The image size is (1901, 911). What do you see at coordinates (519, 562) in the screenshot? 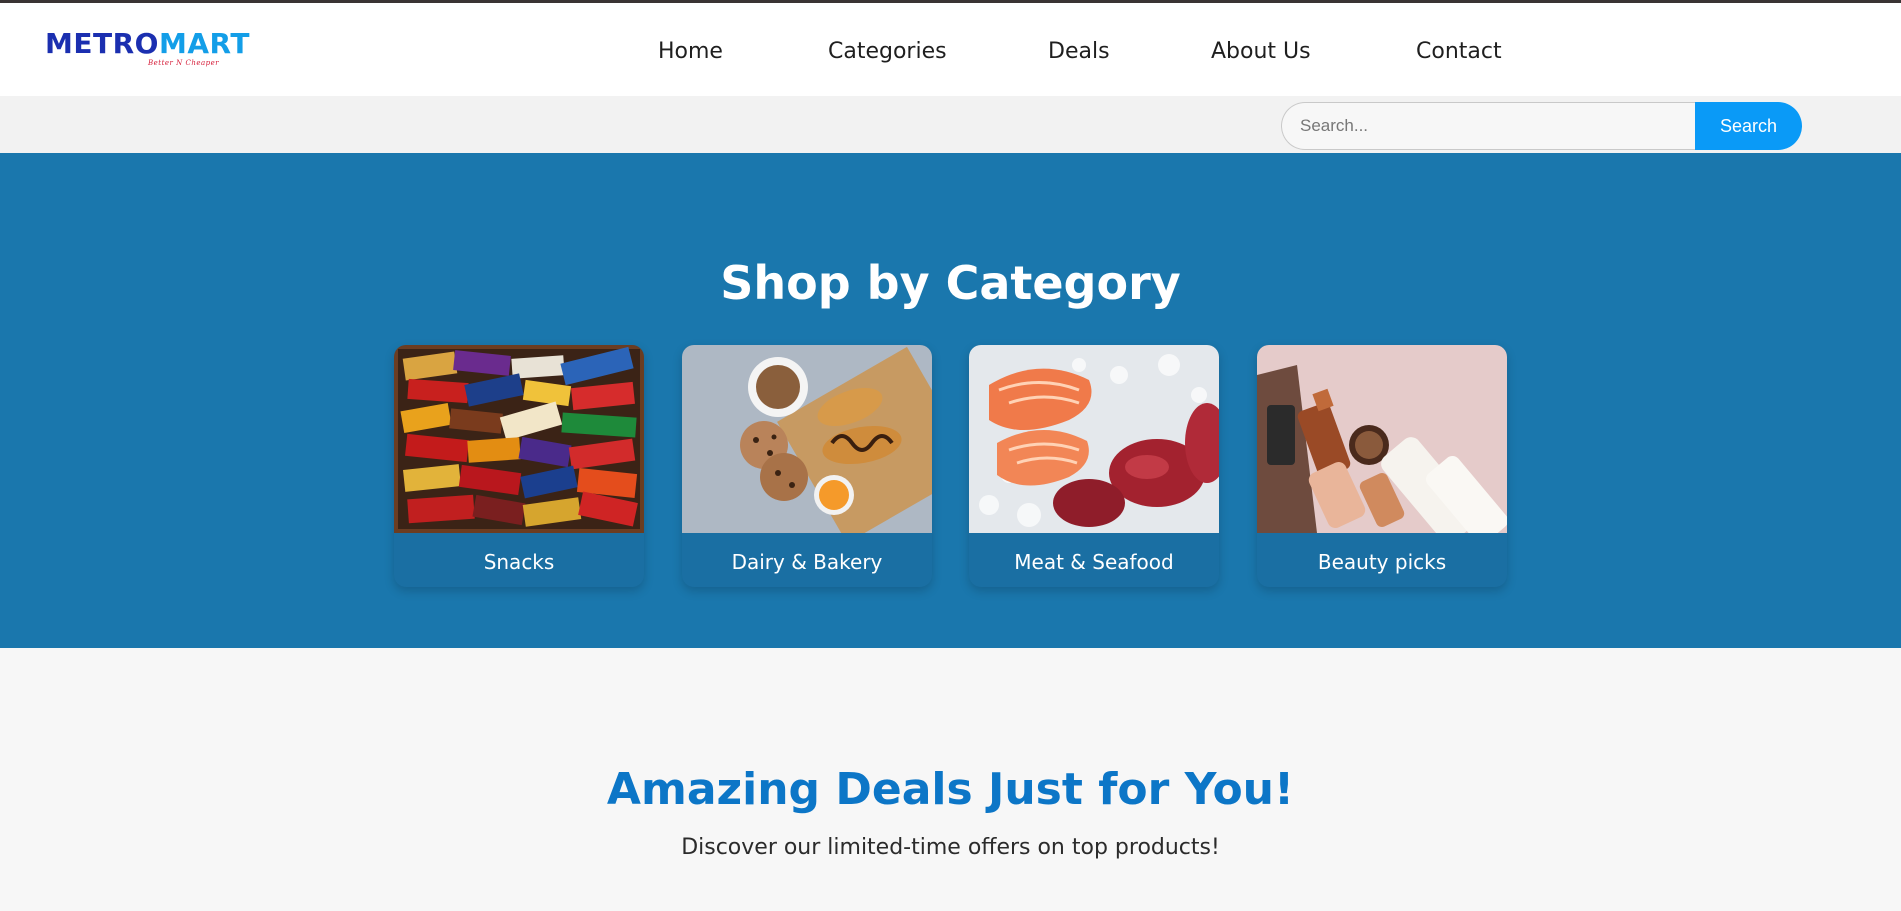
I see `category-label-snacks: Snacks` at bounding box center [519, 562].